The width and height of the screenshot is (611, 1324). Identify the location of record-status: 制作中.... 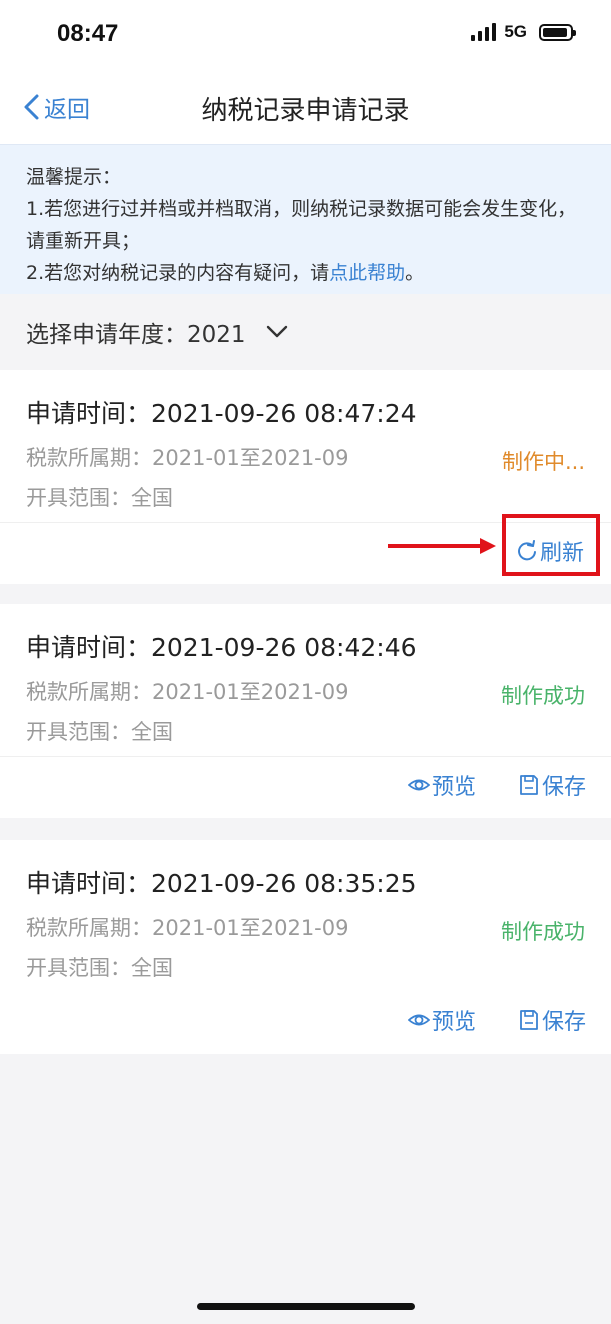
(543, 462).